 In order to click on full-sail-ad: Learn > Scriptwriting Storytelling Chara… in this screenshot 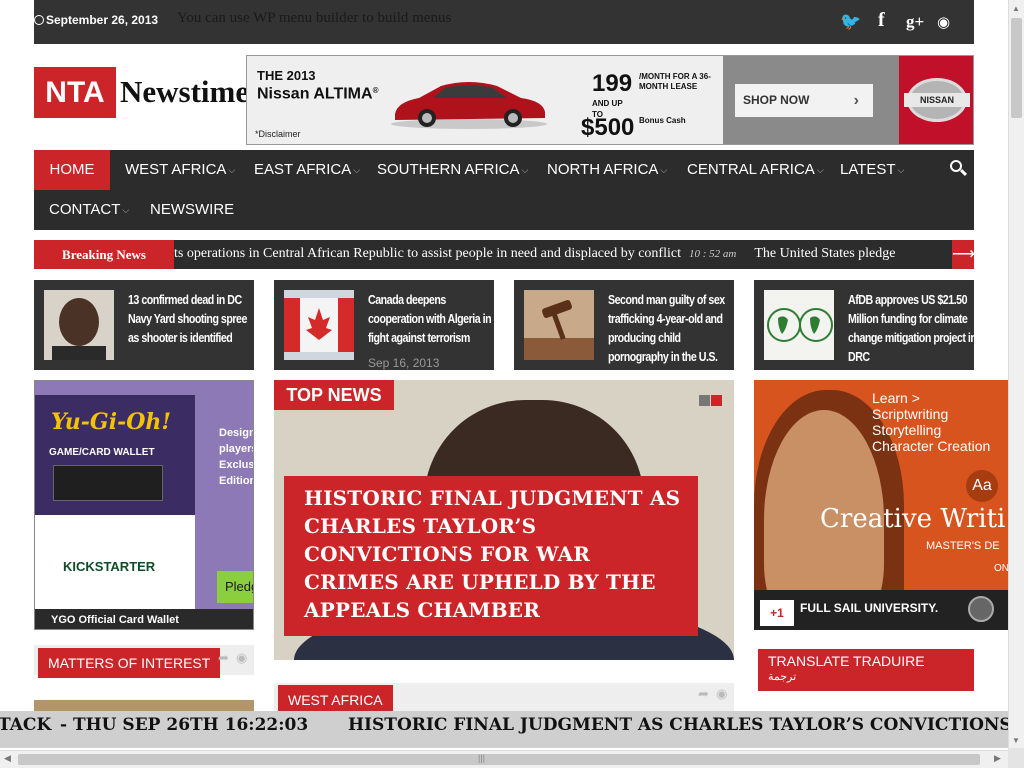, I will do `click(881, 505)`.